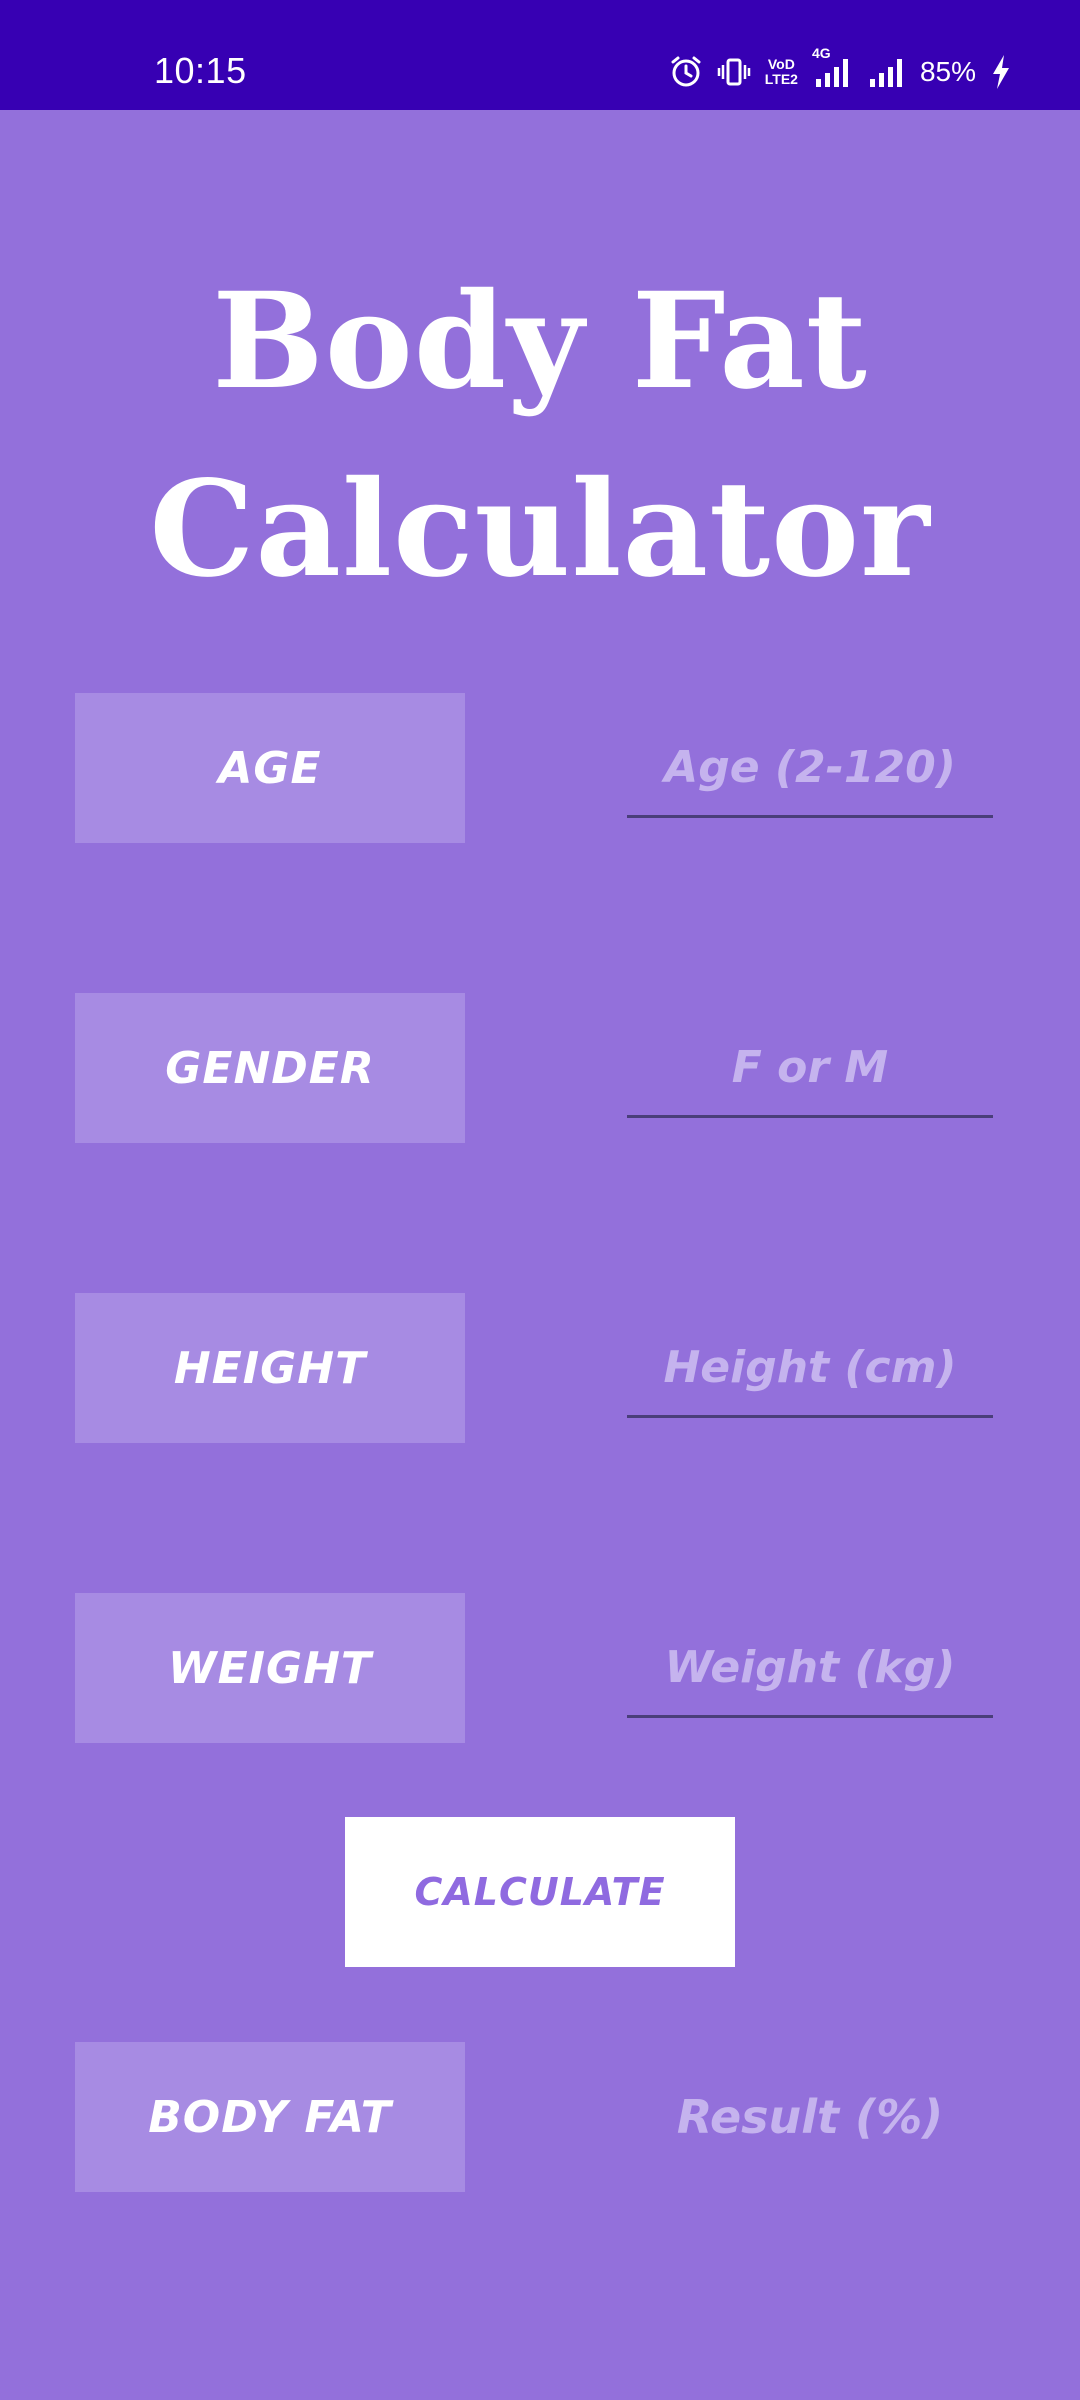  What do you see at coordinates (832, 67) in the screenshot?
I see `signal-4g-icon: 4G` at bounding box center [832, 67].